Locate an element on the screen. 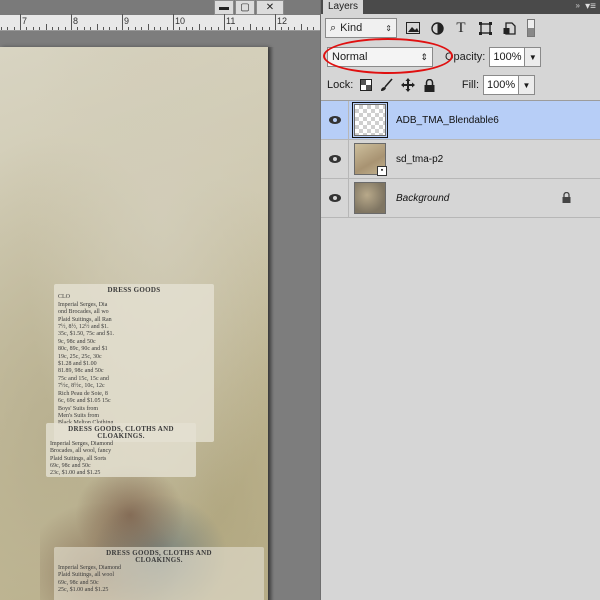 This screenshot has width=600, height=600. lock-label: Lock: is located at coordinates (340, 85).